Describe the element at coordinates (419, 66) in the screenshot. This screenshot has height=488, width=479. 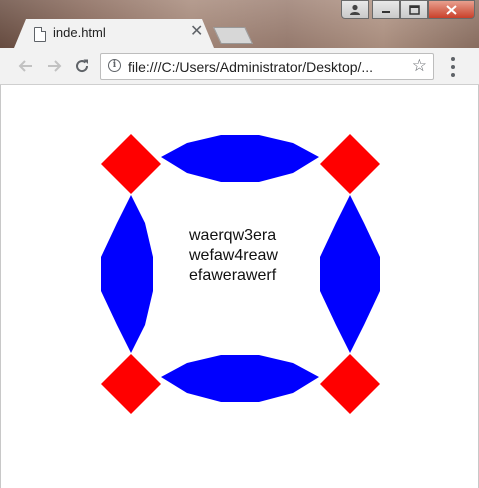
I see `star-icon: ☆` at that location.